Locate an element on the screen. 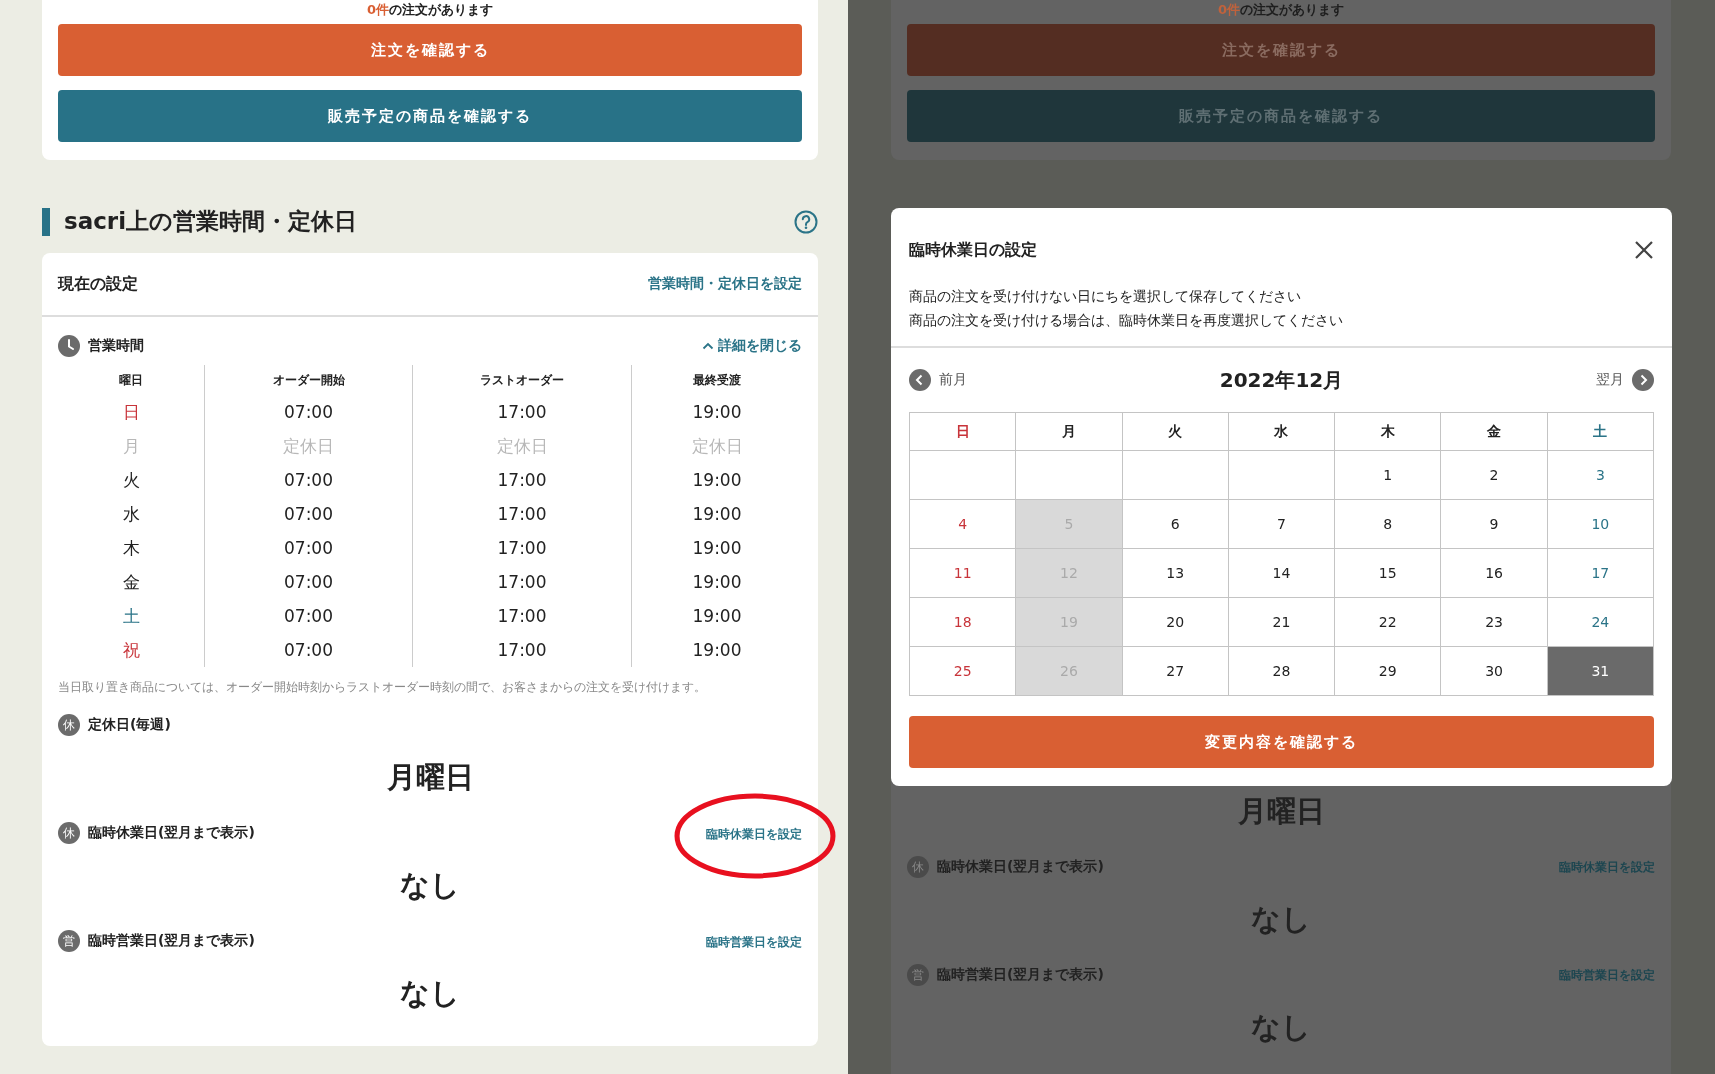 This screenshot has height=1074, width=1715. date-cell: 7 is located at coordinates (1282, 524).